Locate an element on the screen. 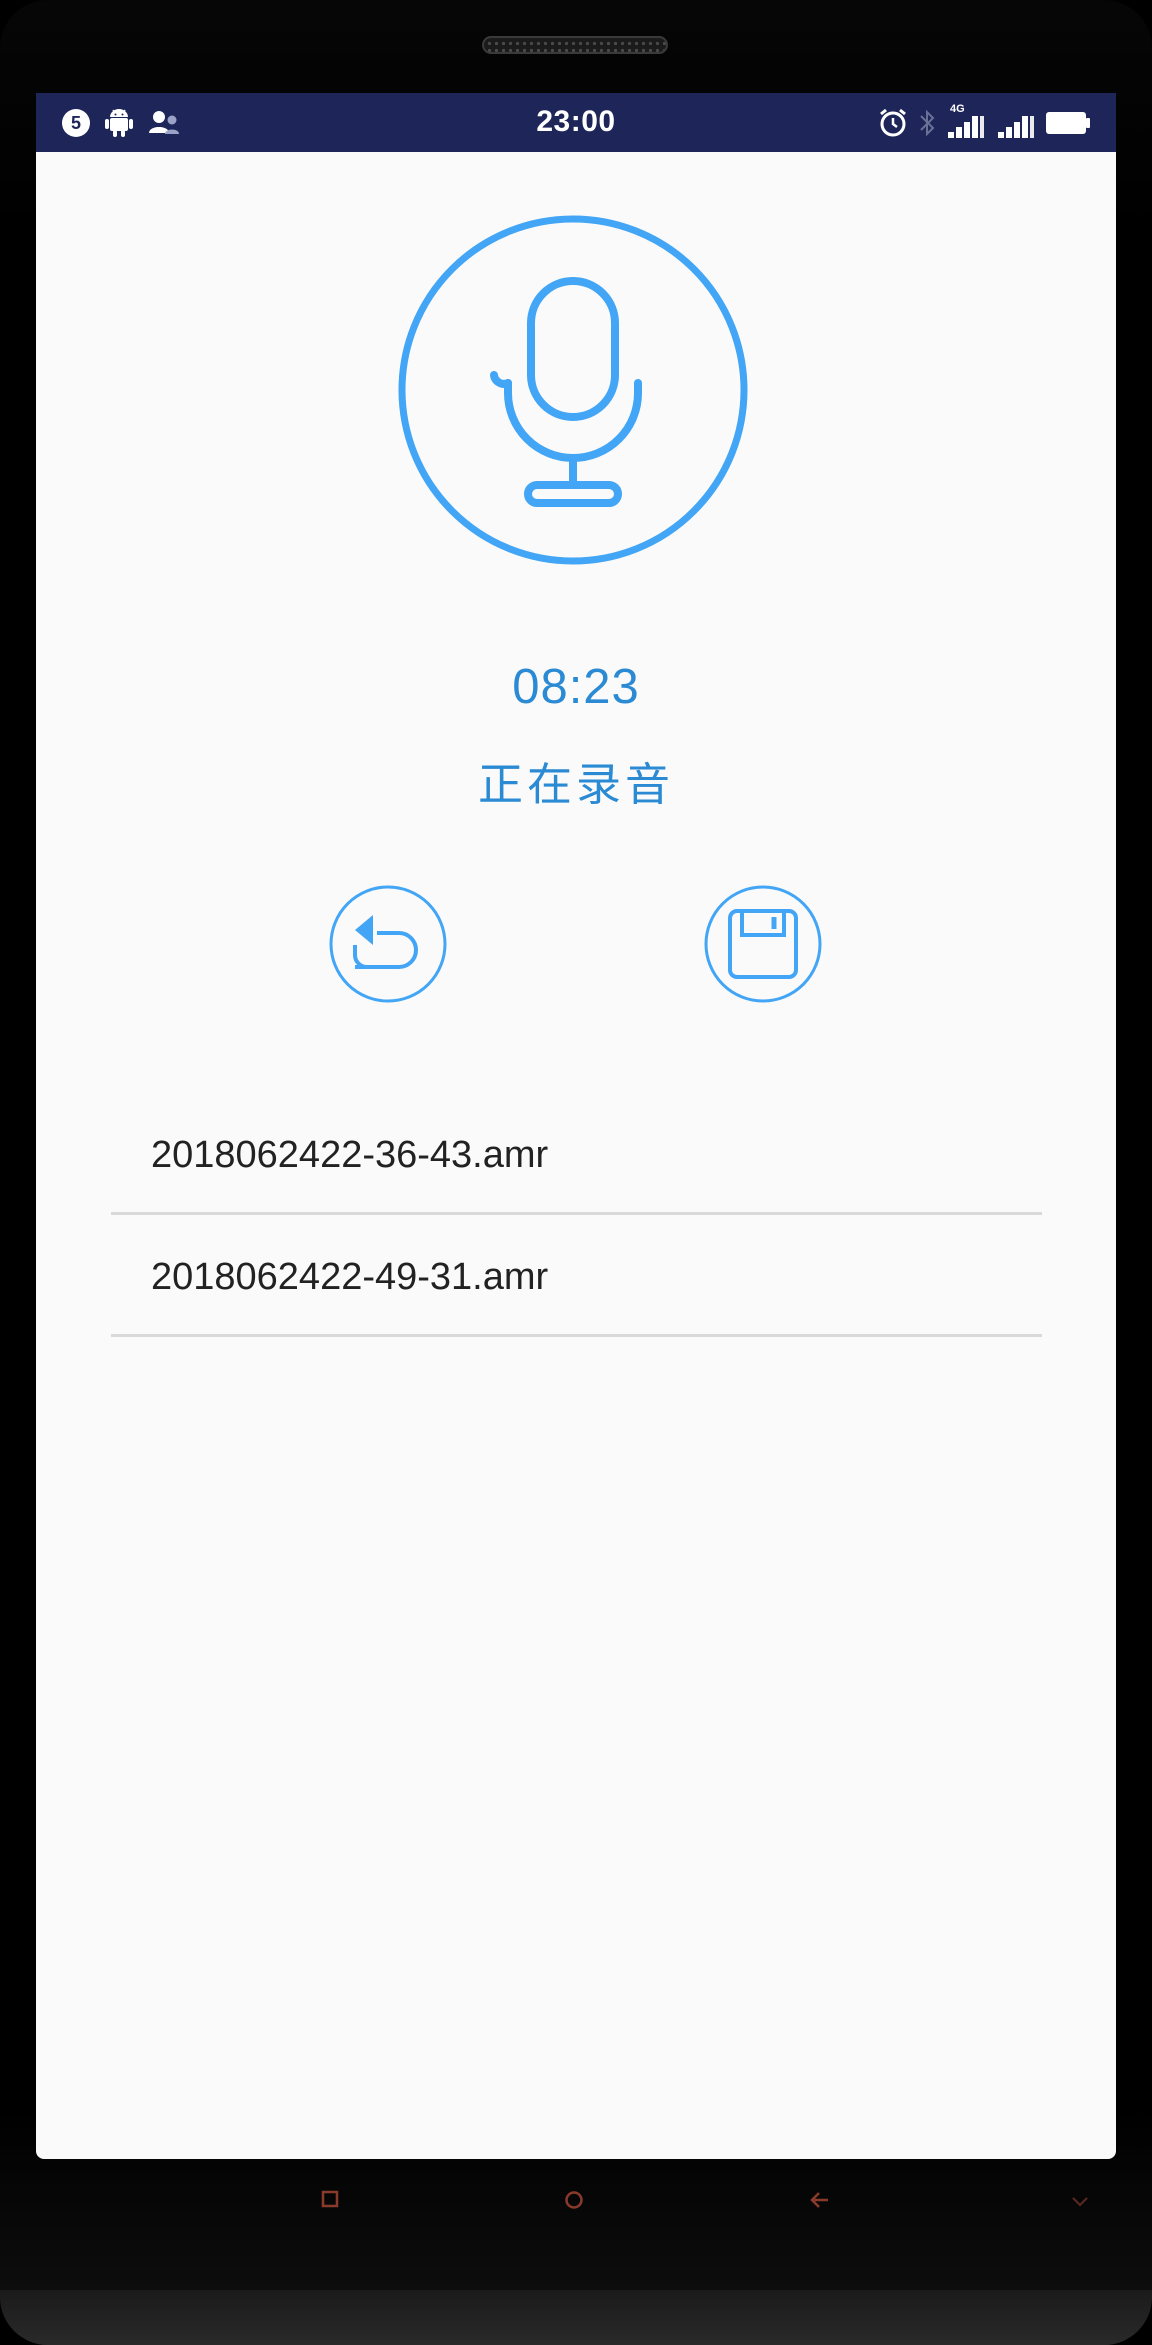  back-button is located at coordinates (388, 944).